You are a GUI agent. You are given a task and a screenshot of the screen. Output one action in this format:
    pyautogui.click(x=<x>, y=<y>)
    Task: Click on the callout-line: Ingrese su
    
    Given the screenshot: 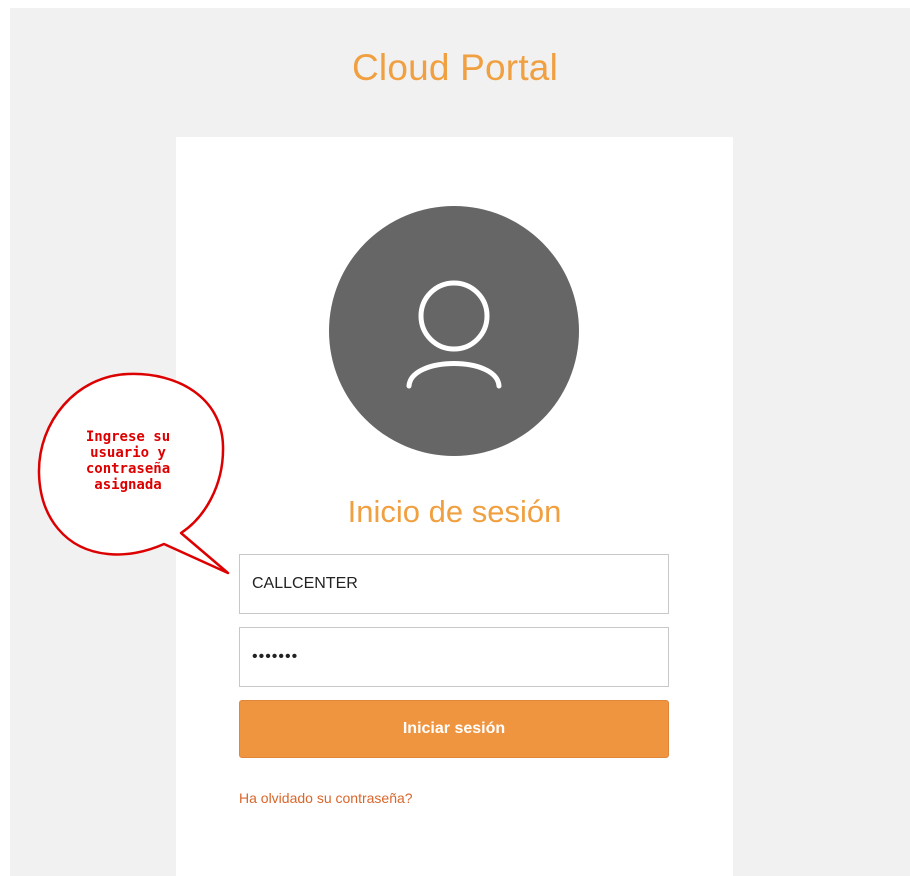 What is the action you would take?
    pyautogui.click(x=128, y=437)
    